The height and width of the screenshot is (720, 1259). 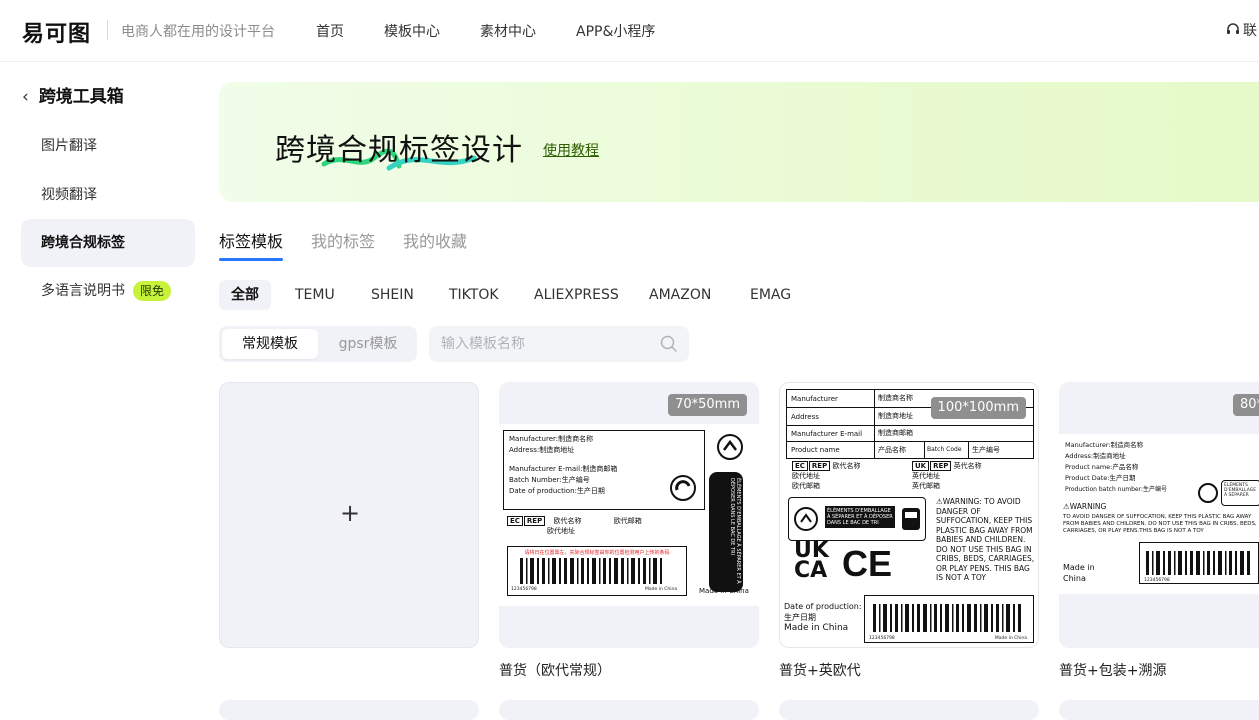 I want to click on nav-material-center: 素材中心, so click(x=508, y=31).